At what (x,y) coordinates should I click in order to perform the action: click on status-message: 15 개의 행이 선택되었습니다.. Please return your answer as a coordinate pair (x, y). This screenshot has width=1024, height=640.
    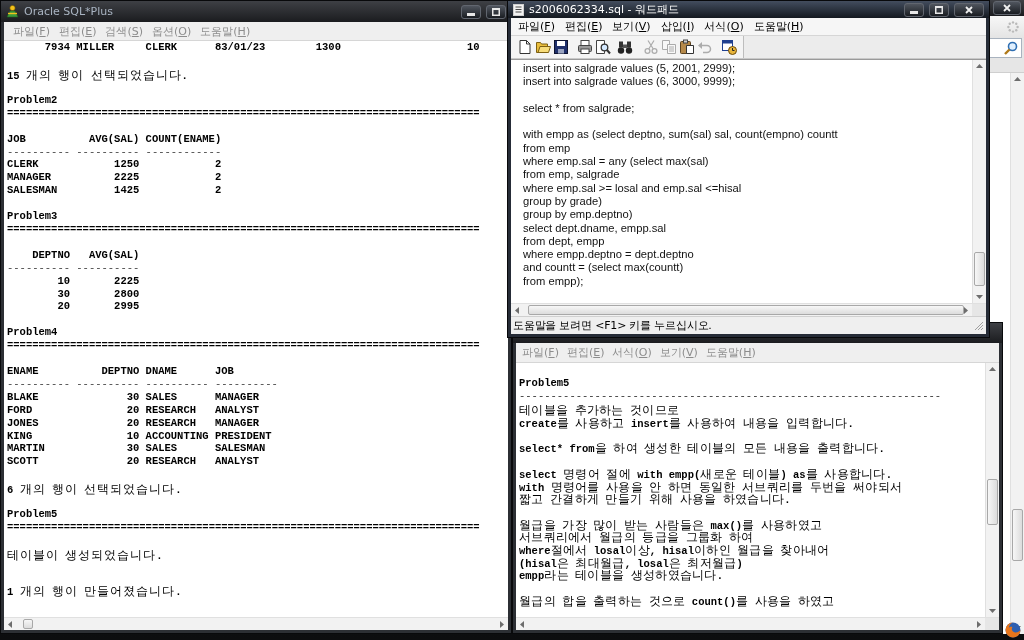
    Looking at the image, I should click on (97, 73).